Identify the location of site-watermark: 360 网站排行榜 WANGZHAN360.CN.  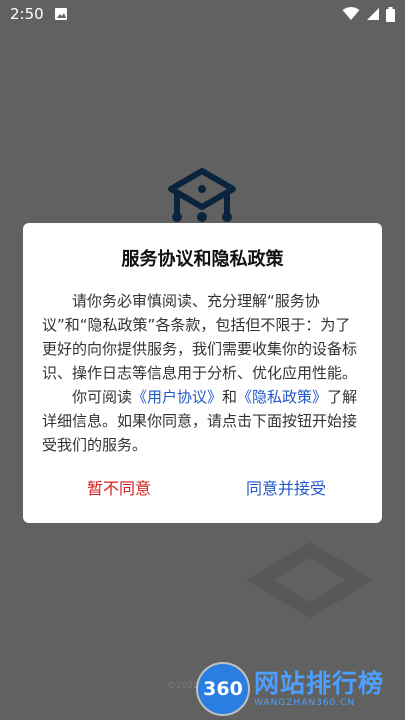
(300, 689).